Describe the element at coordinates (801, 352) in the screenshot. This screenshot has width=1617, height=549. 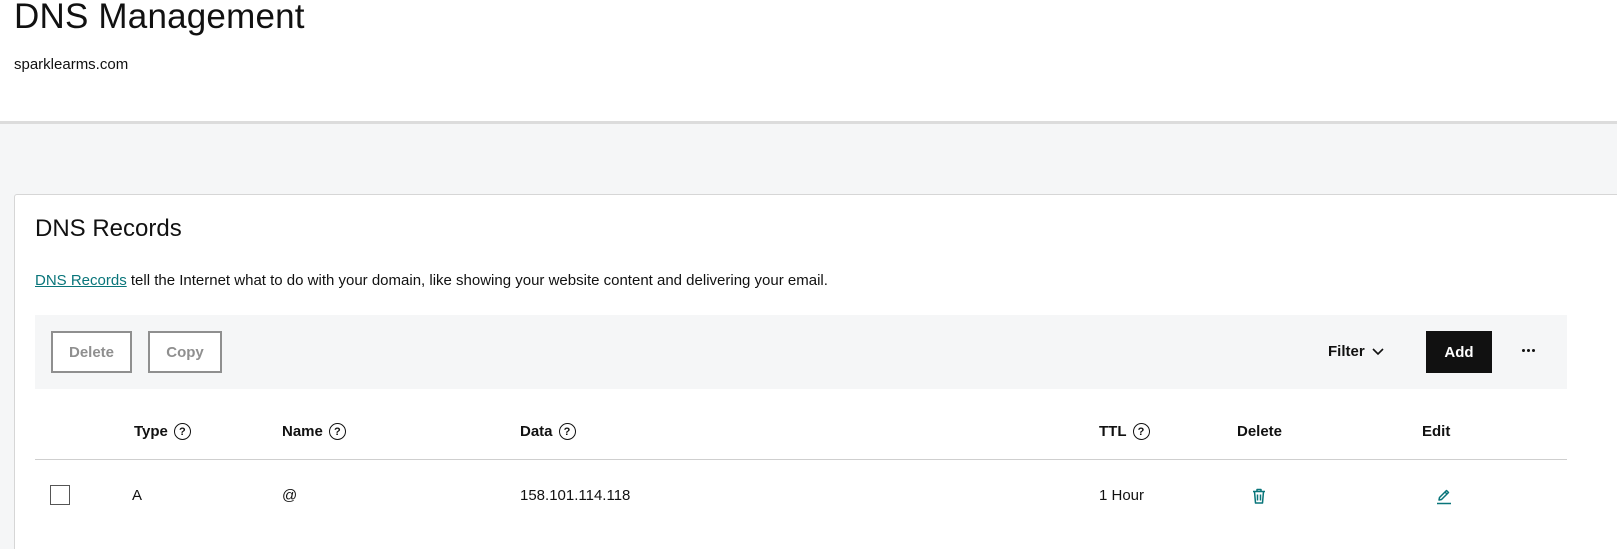
I see `records-toolbar: Delete Copy Filter Add` at that location.